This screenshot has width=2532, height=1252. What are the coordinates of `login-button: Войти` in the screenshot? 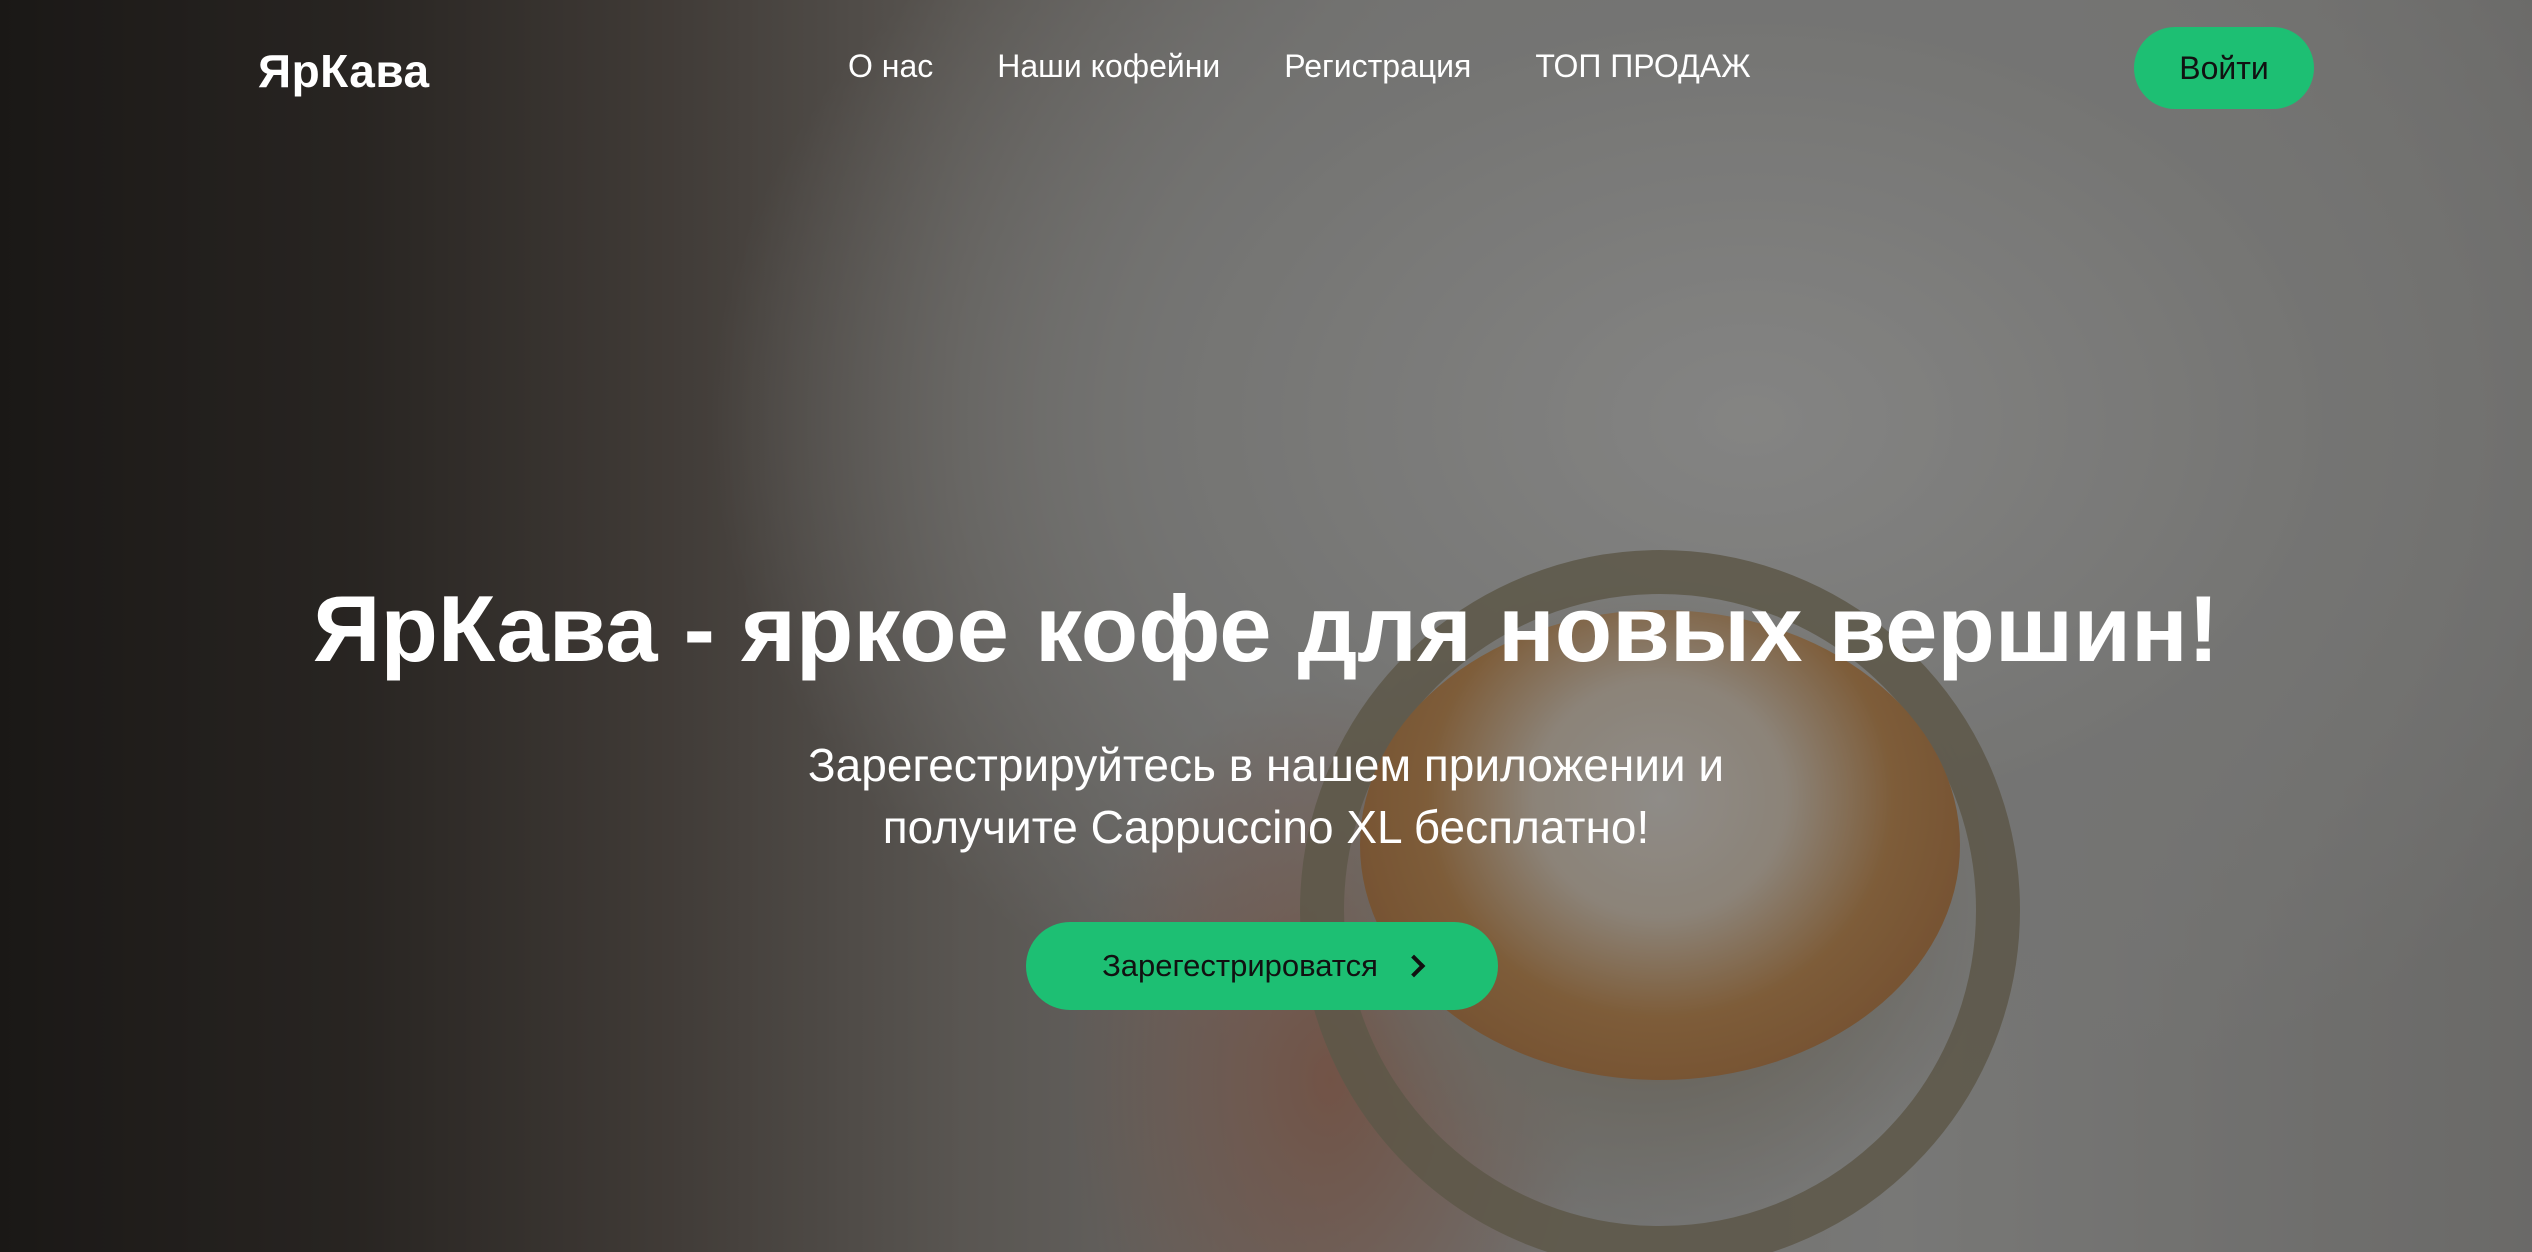 It's located at (2224, 68).